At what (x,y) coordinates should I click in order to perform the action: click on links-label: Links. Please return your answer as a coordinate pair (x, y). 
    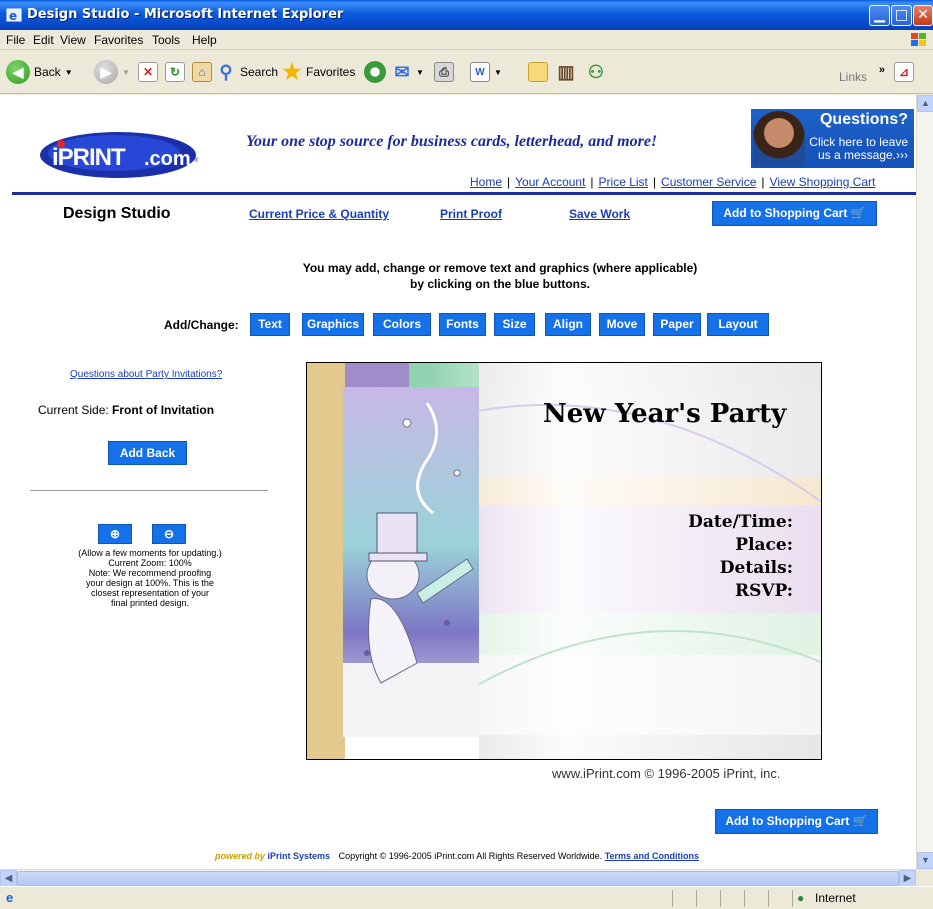
    Looking at the image, I should click on (853, 77).